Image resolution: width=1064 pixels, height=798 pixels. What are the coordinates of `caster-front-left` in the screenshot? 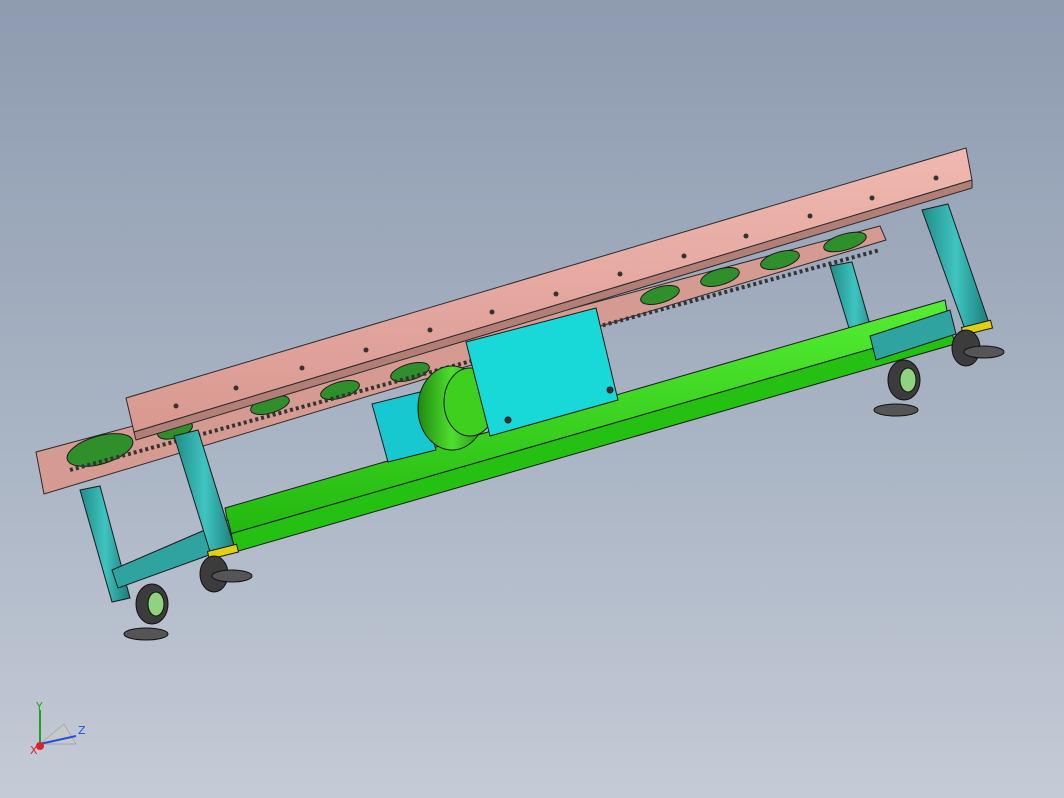 It's located at (146, 612).